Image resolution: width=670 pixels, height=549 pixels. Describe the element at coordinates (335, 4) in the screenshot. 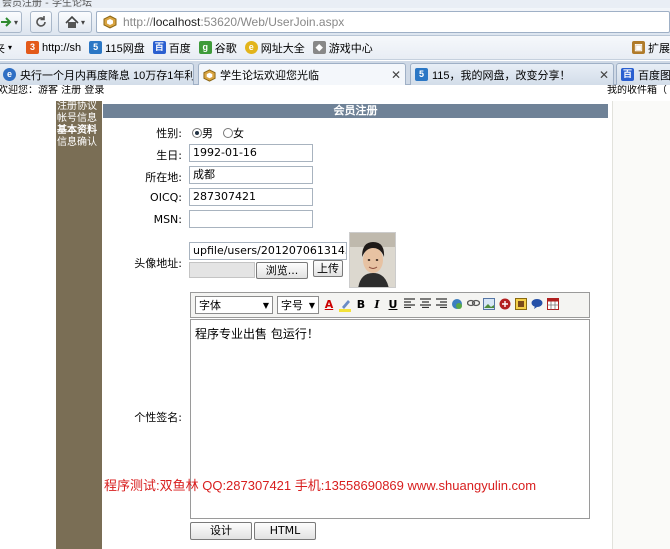

I see `window-titlebar: 会员注册 - 学生论坛` at that location.